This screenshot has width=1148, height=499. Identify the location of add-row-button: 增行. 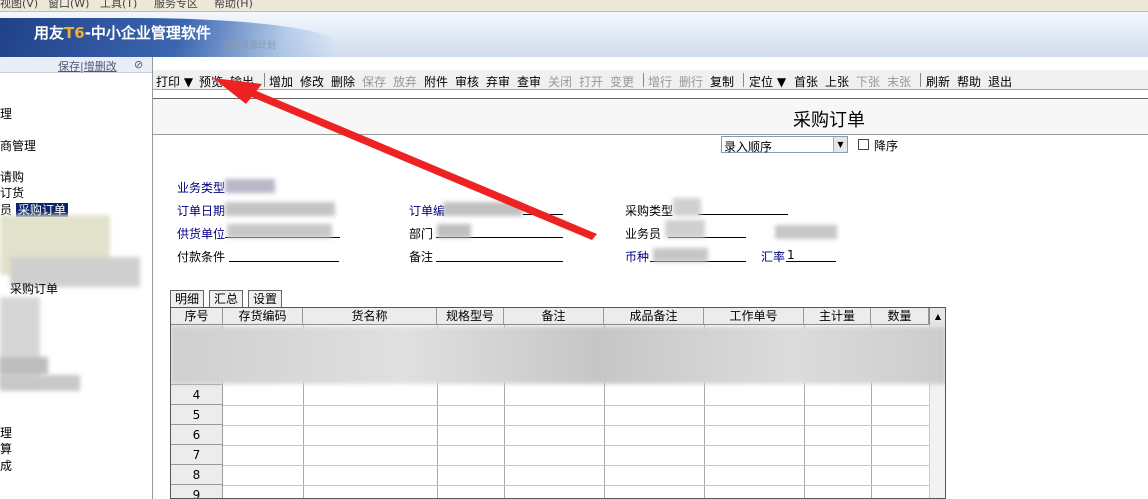
(660, 81).